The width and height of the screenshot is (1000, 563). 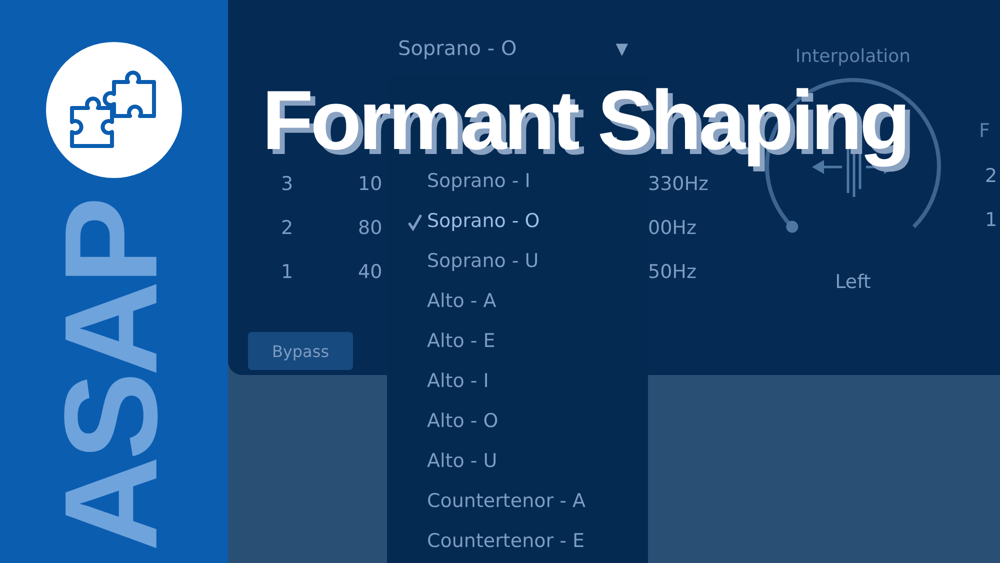 What do you see at coordinates (457, 48) in the screenshot?
I see `dropdown-value: Soprano - O` at bounding box center [457, 48].